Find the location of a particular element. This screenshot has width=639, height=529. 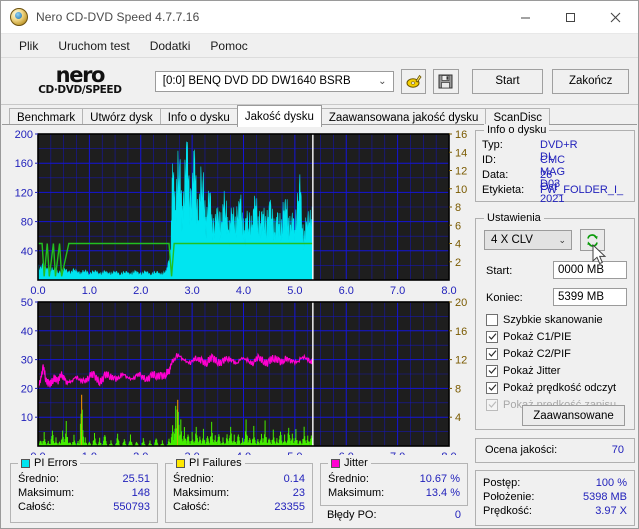

speed-select: 4 X CLV ⌄ is located at coordinates (528, 240).